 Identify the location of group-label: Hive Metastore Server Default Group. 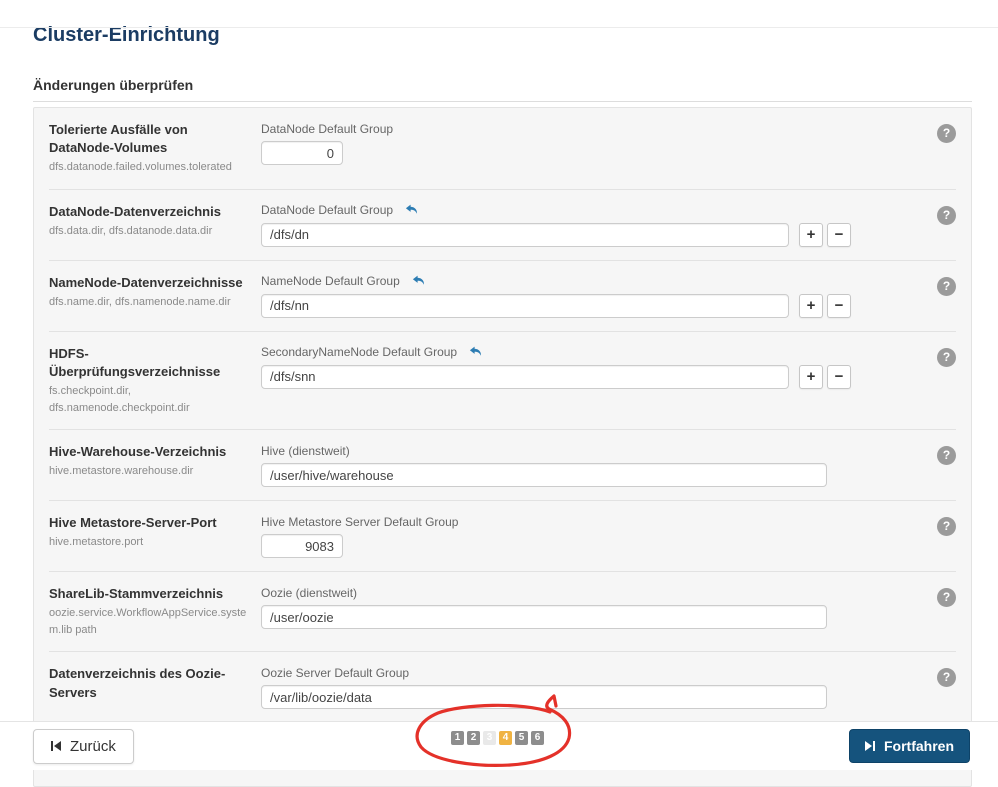
(360, 521).